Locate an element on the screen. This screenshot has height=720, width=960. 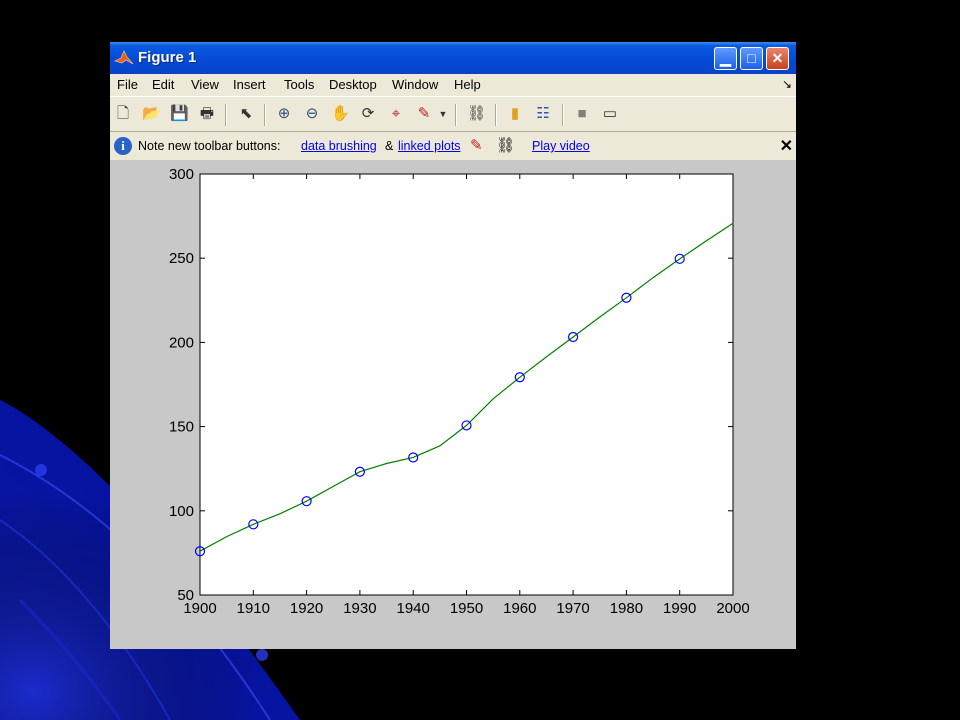
menu-help: Help is located at coordinates (467, 84).